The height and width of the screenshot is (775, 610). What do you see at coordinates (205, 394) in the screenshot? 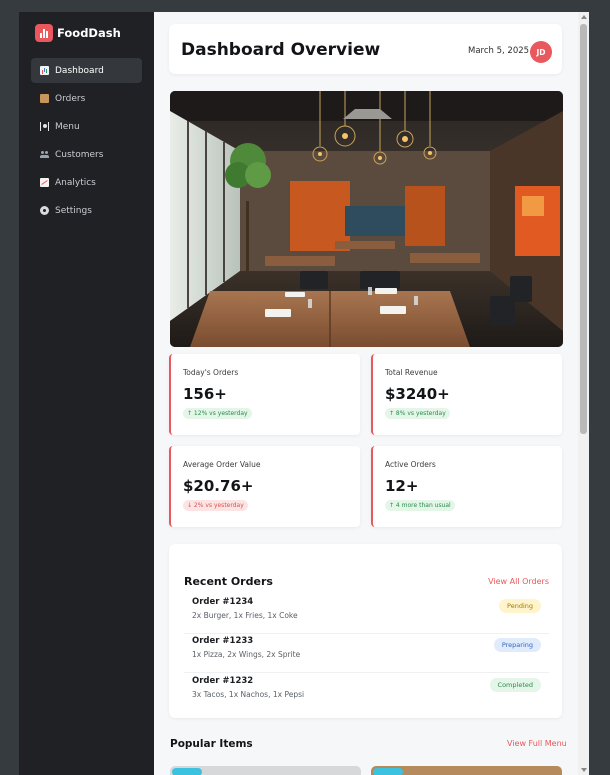
I see `stat-value: 156+` at bounding box center [205, 394].